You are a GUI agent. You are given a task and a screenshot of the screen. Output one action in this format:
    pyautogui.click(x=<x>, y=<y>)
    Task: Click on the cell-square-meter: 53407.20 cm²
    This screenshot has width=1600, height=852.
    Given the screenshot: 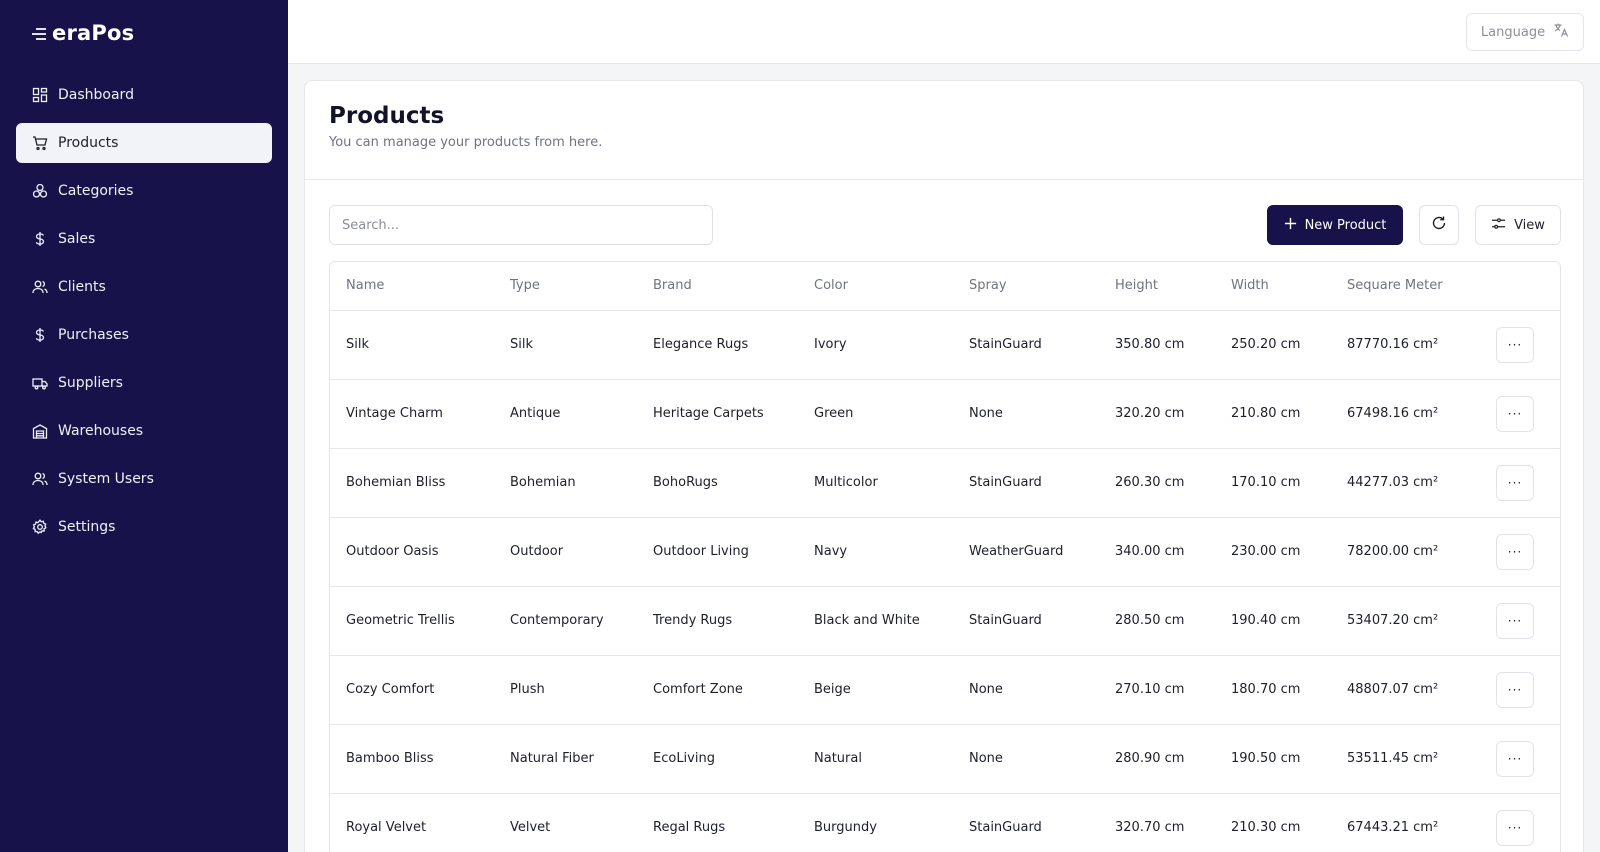 What is the action you would take?
    pyautogui.click(x=1403, y=621)
    